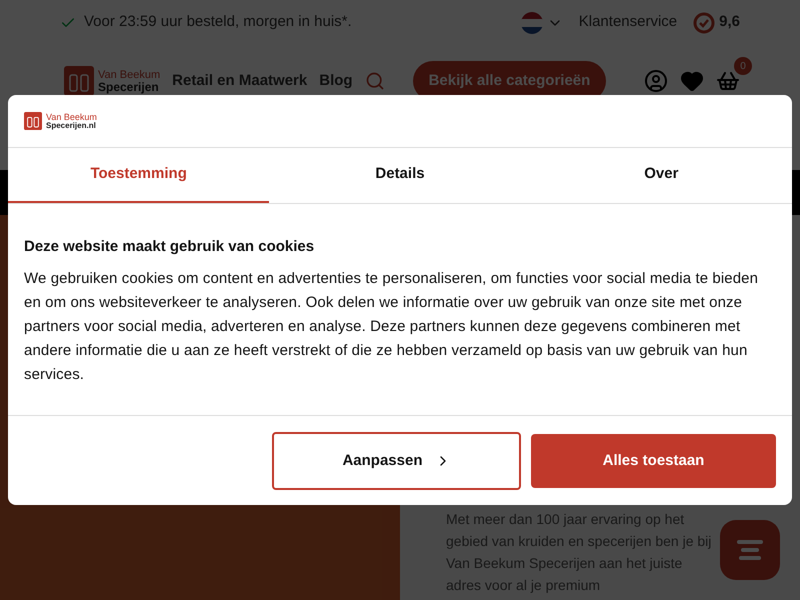 The width and height of the screenshot is (800, 600). Describe the element at coordinates (729, 22) in the screenshot. I see `rating-score: 9,6` at that location.